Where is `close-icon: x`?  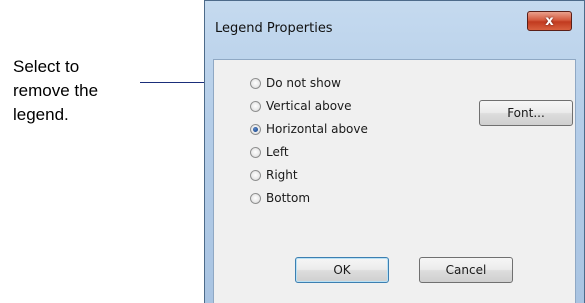
close-icon: x is located at coordinates (549, 21).